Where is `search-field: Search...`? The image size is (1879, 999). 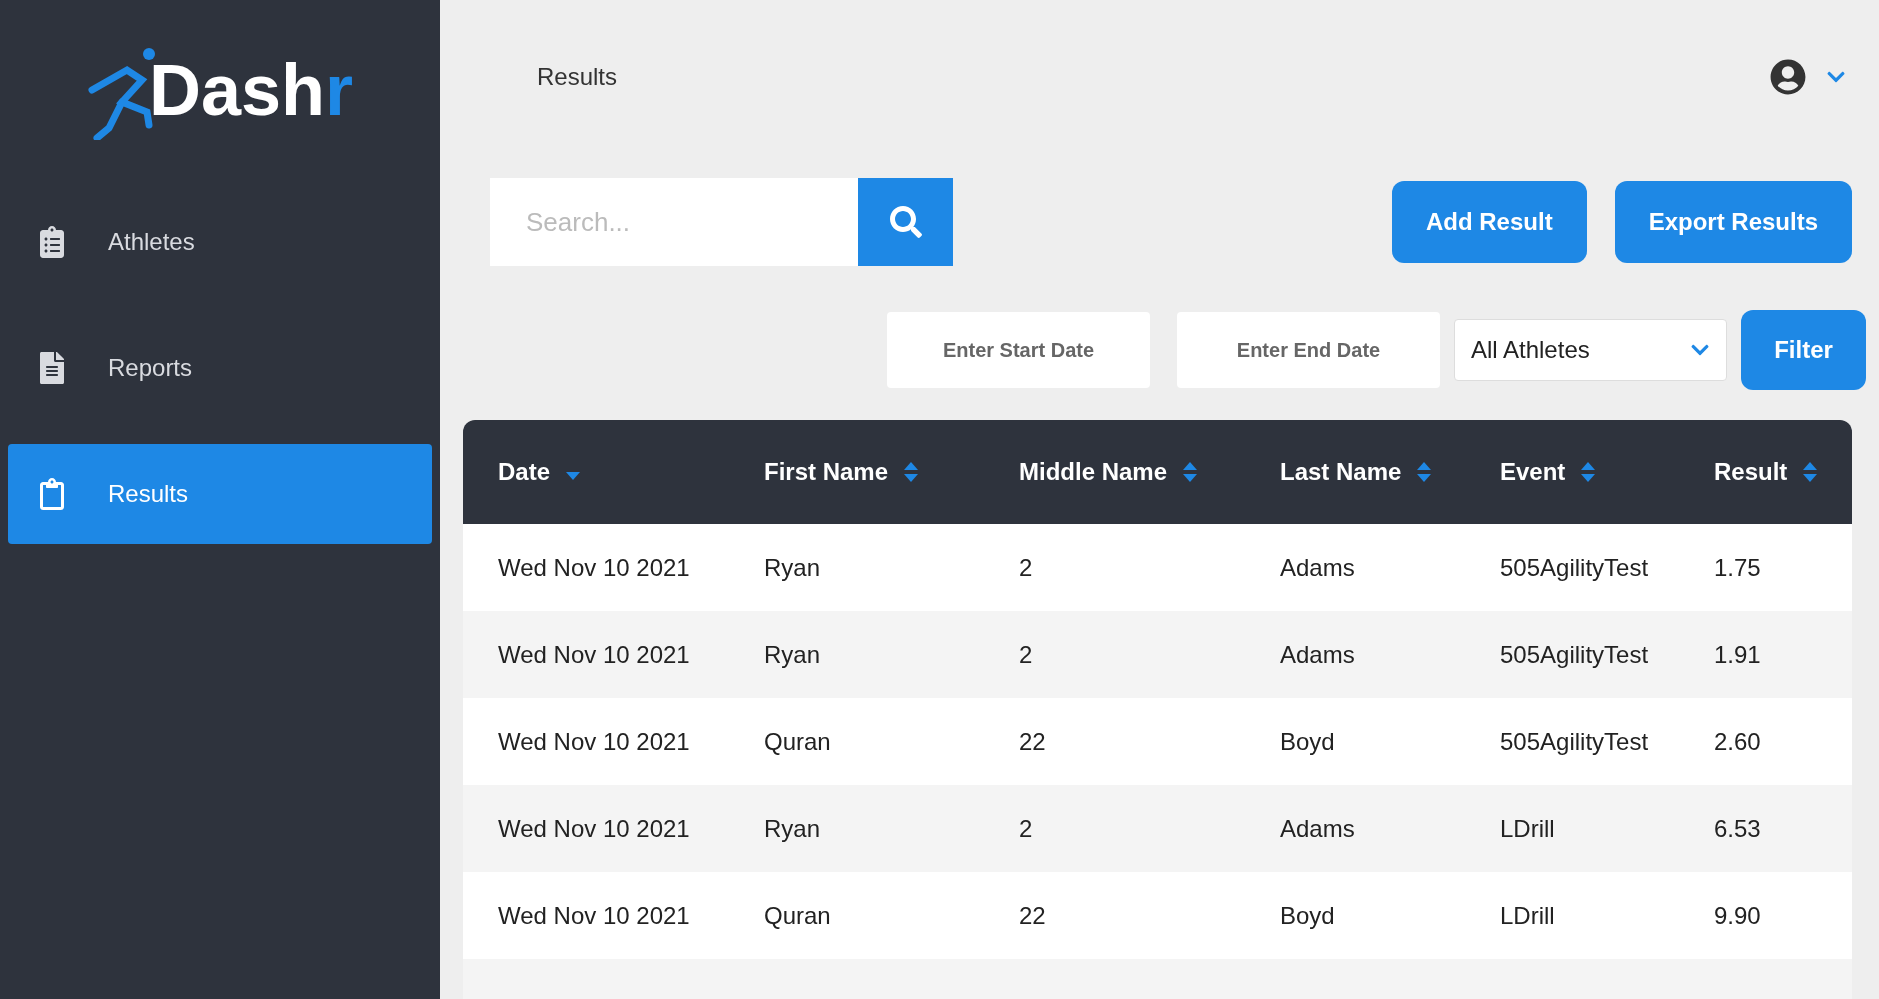
search-field: Search... is located at coordinates (674, 222).